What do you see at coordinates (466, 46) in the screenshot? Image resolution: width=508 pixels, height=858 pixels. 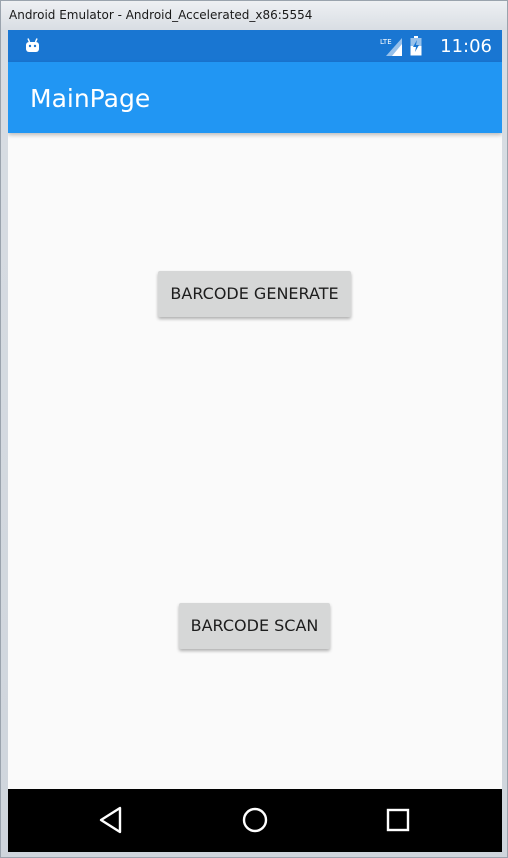 I see `status-clock: 11:06` at bounding box center [466, 46].